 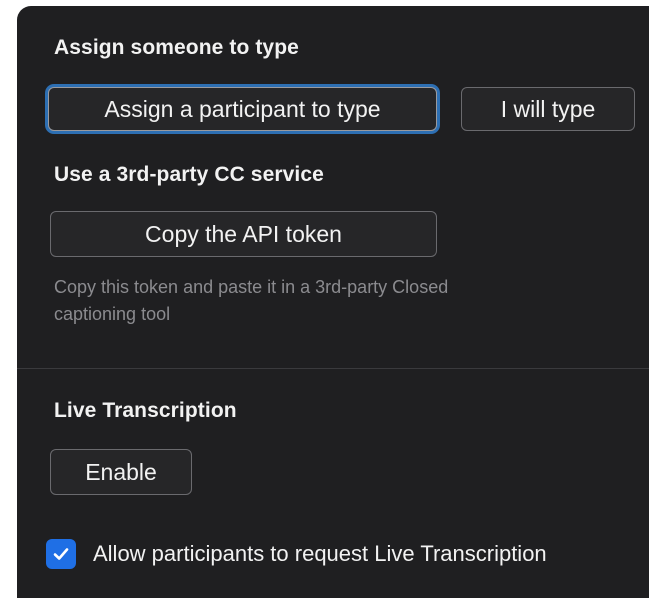 I want to click on cc-service-section-title: Use a 3rd-party CC service, so click(x=189, y=174).